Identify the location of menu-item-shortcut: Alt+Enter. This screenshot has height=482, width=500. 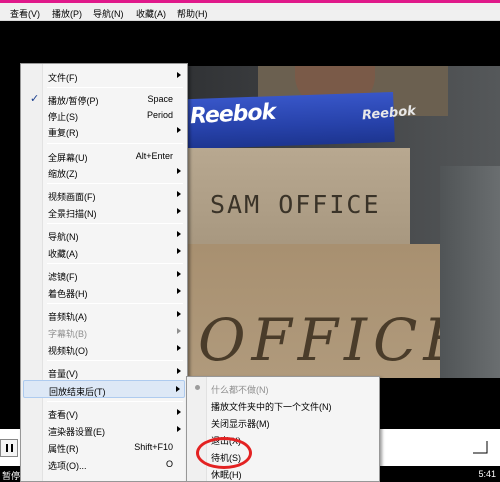
(154, 156).